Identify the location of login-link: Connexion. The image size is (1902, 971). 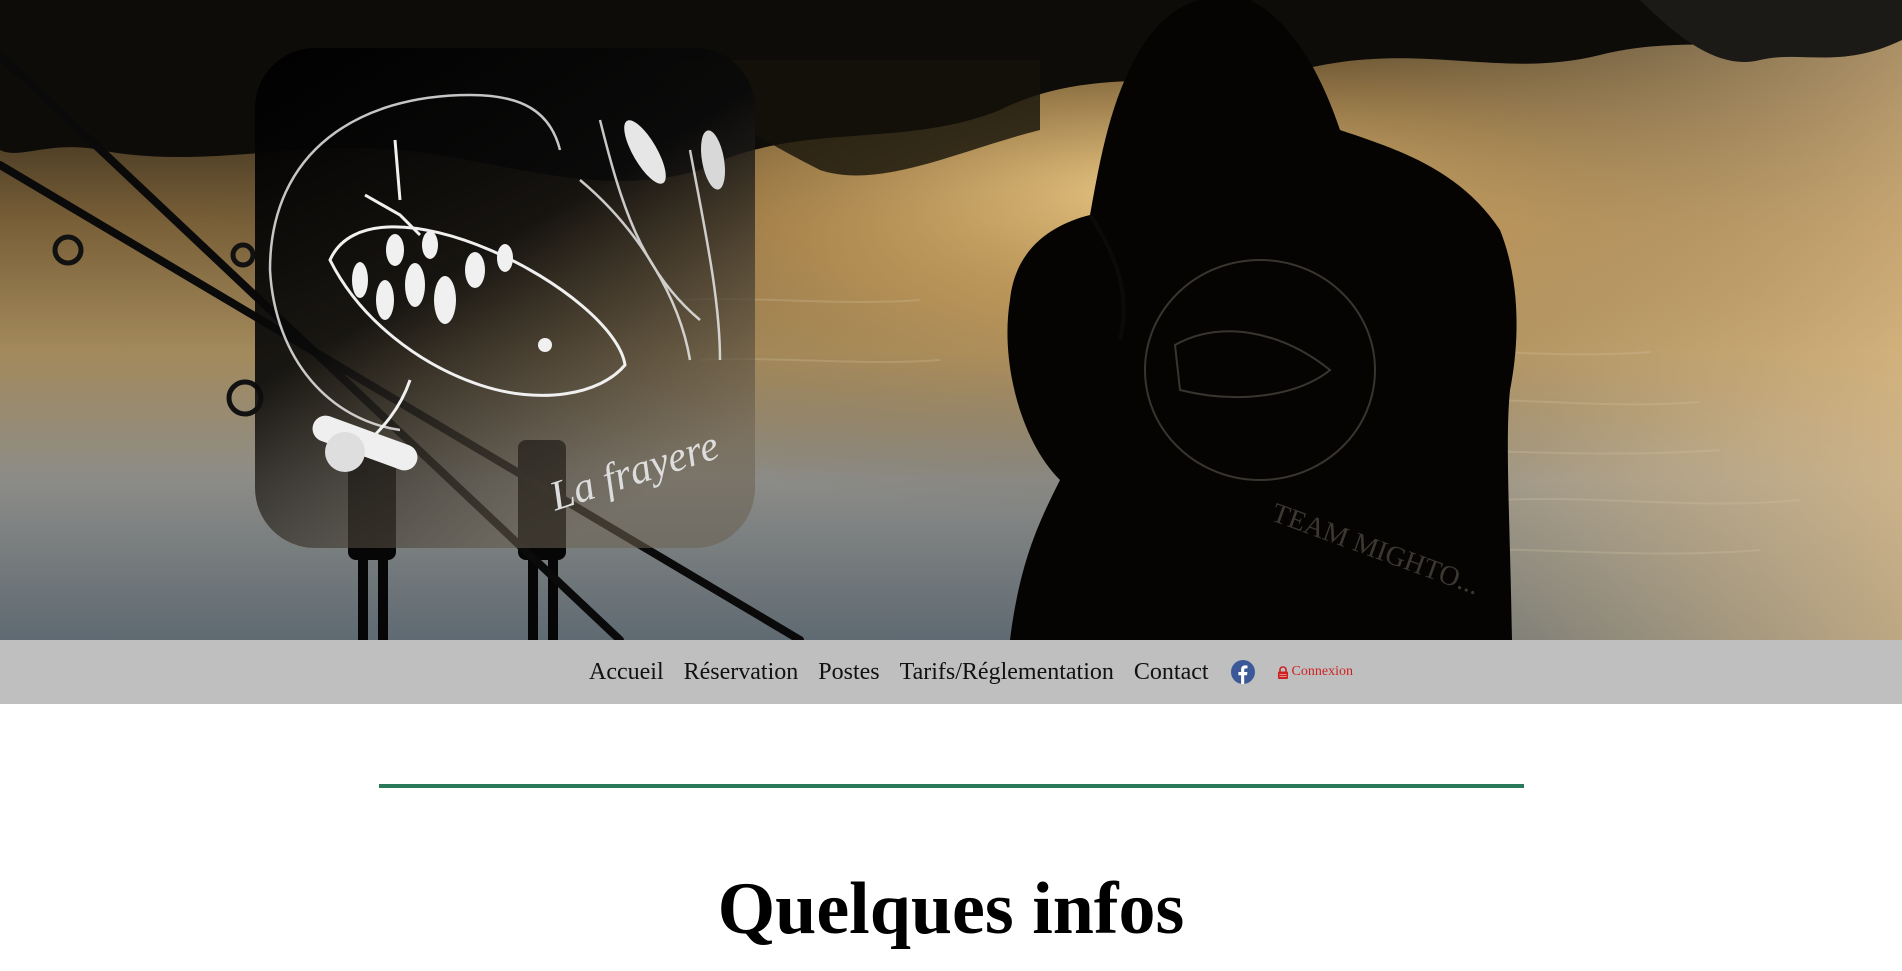
(1315, 672).